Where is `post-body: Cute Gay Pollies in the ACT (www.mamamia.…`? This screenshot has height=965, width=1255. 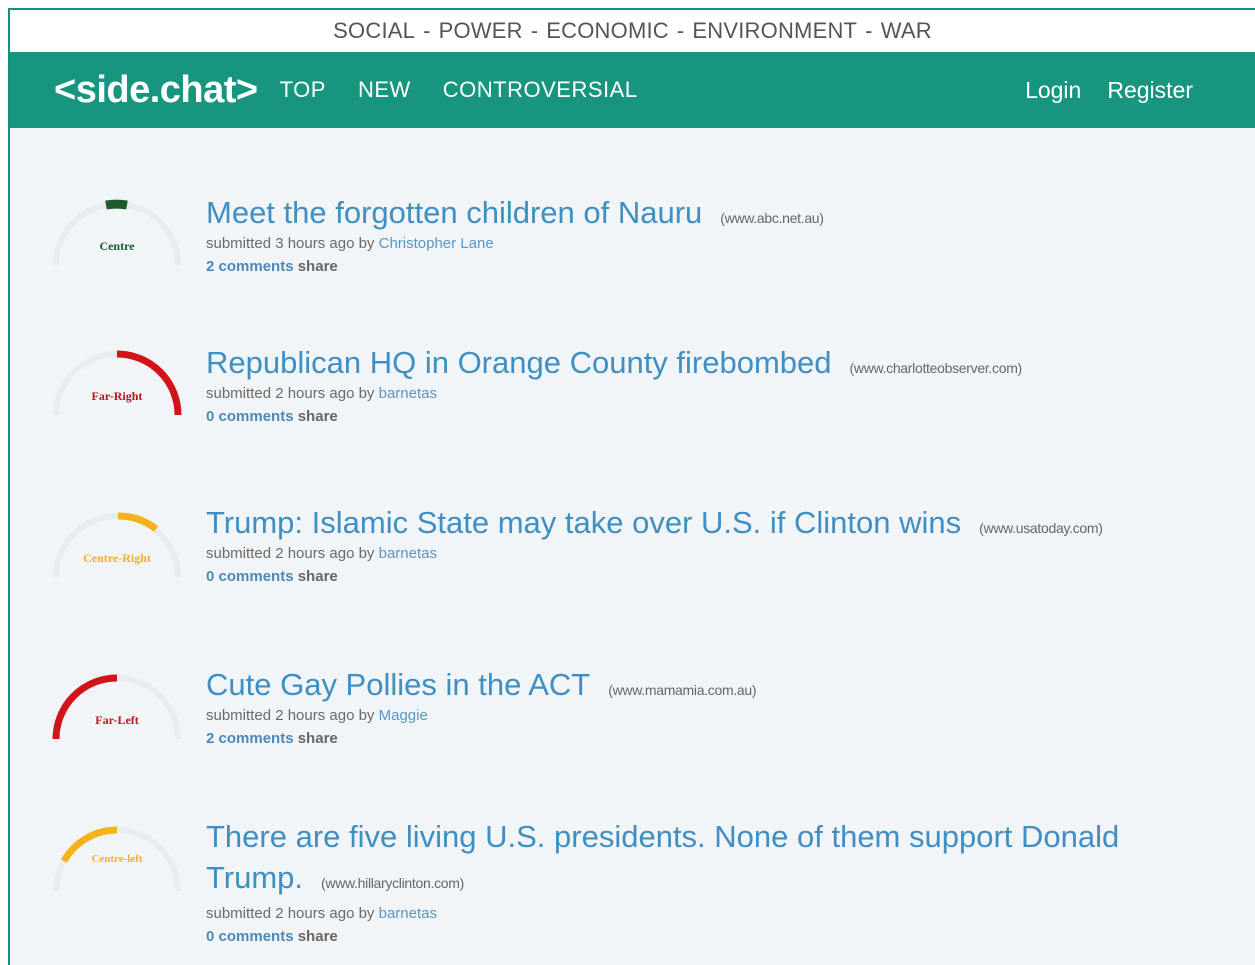 post-body: Cute Gay Pollies in the ACT (www.mamamia.… is located at coordinates (481, 707).